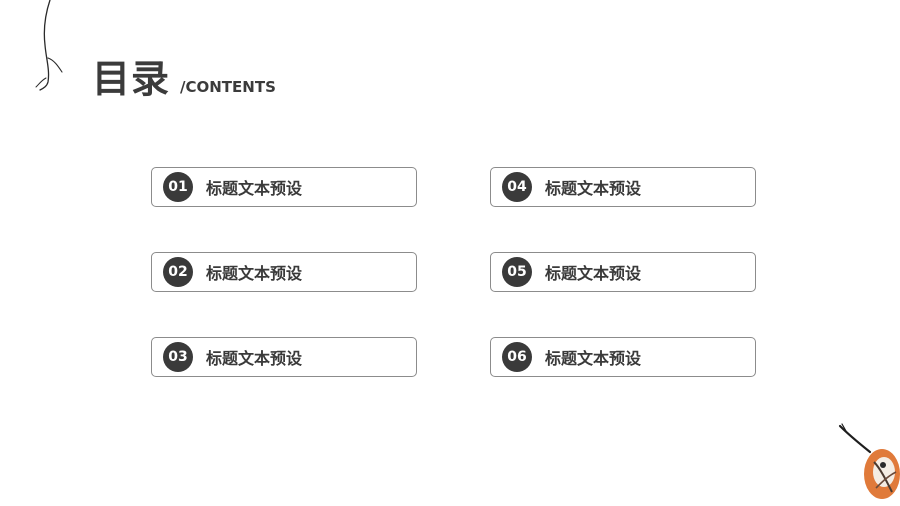 The height and width of the screenshot is (506, 900). I want to click on toc-item-01: 01 标题文本预设, so click(284, 187).